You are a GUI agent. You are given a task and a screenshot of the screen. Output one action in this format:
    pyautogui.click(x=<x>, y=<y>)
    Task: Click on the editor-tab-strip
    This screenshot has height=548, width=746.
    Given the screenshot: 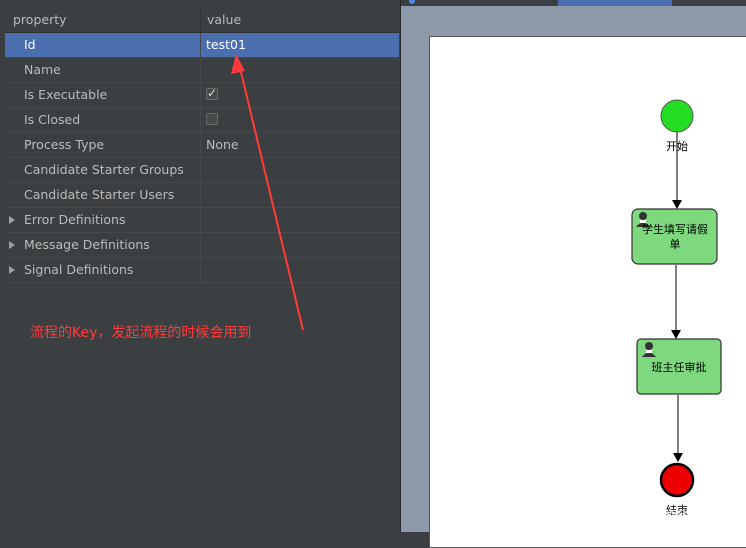 What is the action you would take?
    pyautogui.click(x=573, y=3)
    